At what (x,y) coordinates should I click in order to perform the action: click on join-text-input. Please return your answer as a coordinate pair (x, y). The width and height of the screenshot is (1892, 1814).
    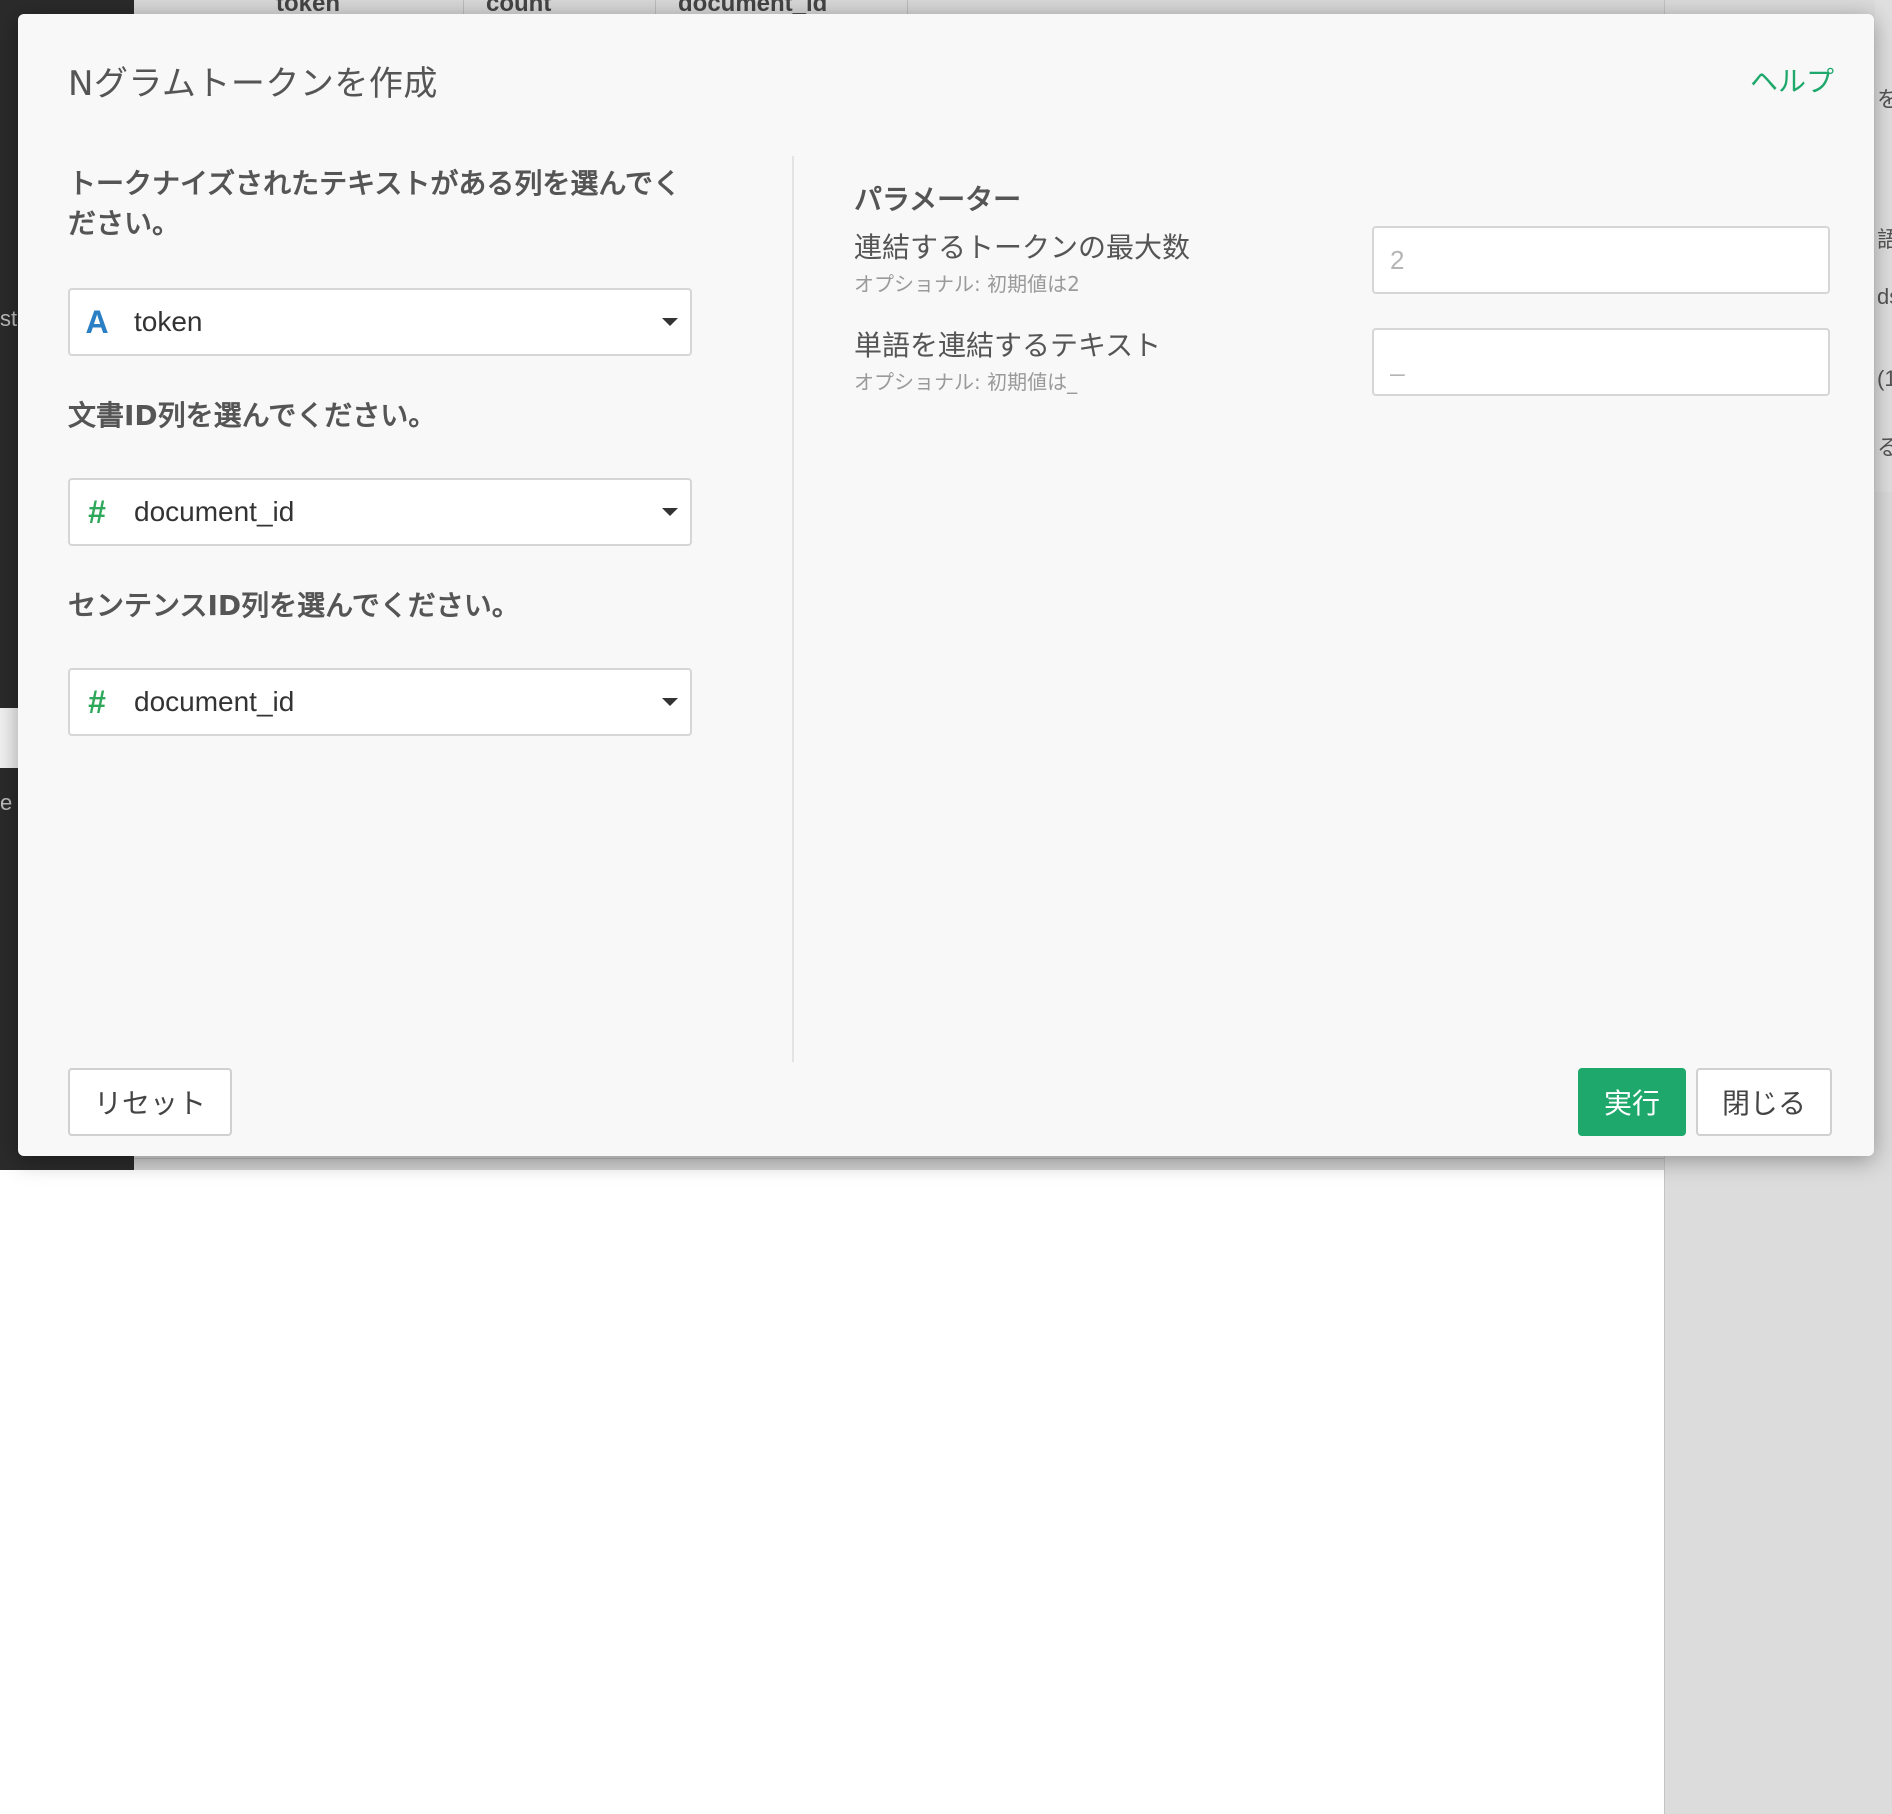
    Looking at the image, I should click on (1601, 362).